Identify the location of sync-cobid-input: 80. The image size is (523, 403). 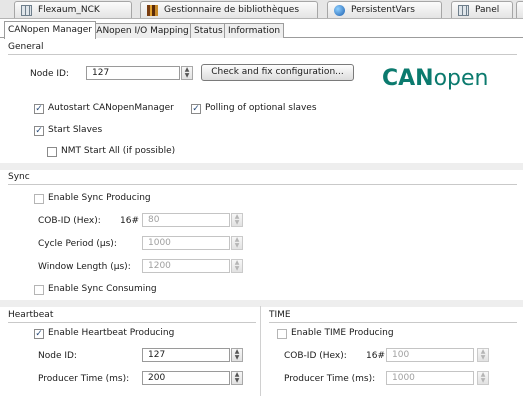
(186, 220).